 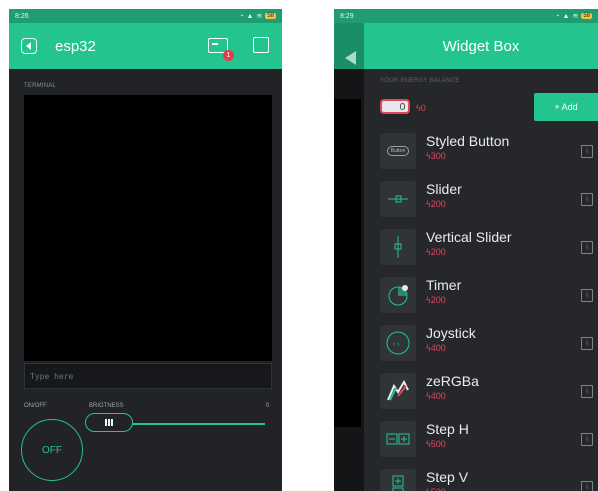 I want to click on widget-item: Timer ϟ200 i, so click(x=489, y=297).